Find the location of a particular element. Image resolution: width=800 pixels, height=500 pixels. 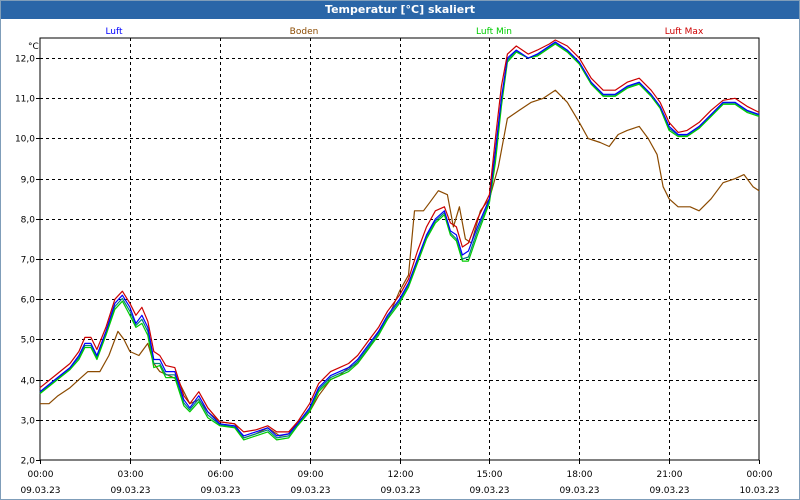

y-tick-label: 9,0 is located at coordinates (28, 181).